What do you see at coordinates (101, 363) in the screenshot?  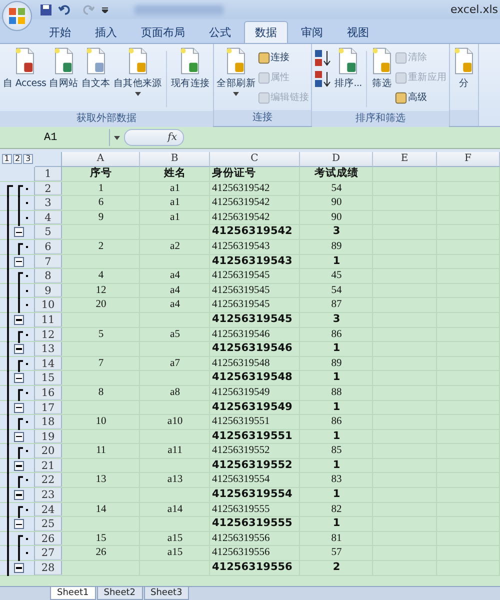 I see `table-cell-text: 7` at bounding box center [101, 363].